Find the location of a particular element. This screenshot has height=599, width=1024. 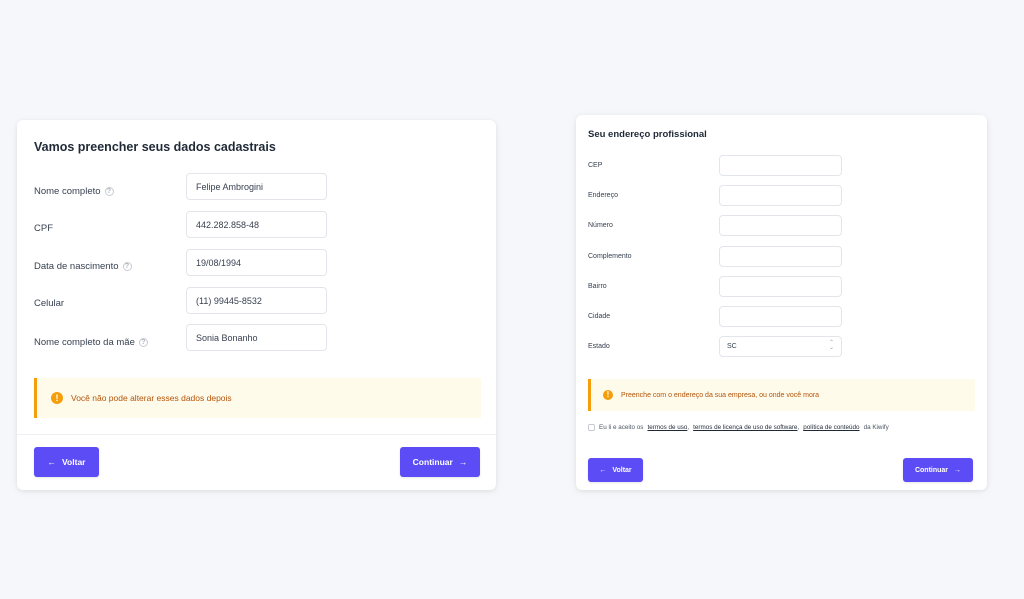

state-label: Estado is located at coordinates (599, 346).